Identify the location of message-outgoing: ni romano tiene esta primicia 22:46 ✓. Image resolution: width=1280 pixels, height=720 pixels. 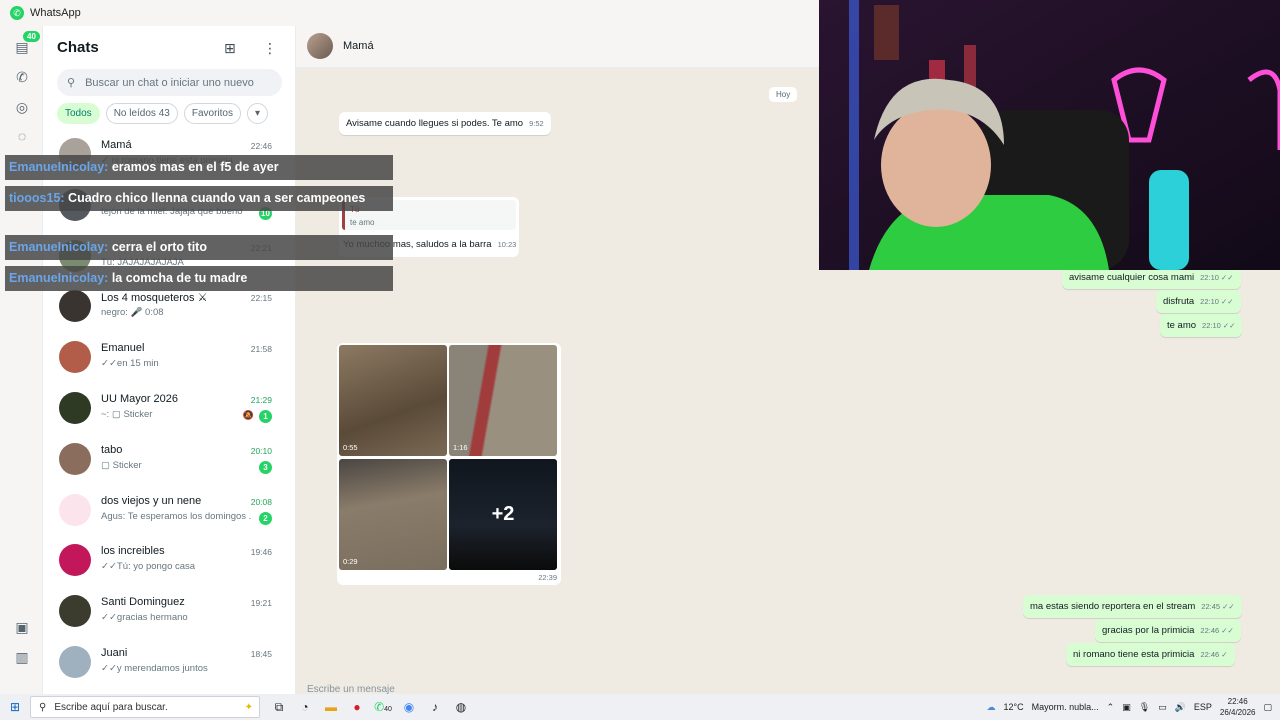
(1150, 654).